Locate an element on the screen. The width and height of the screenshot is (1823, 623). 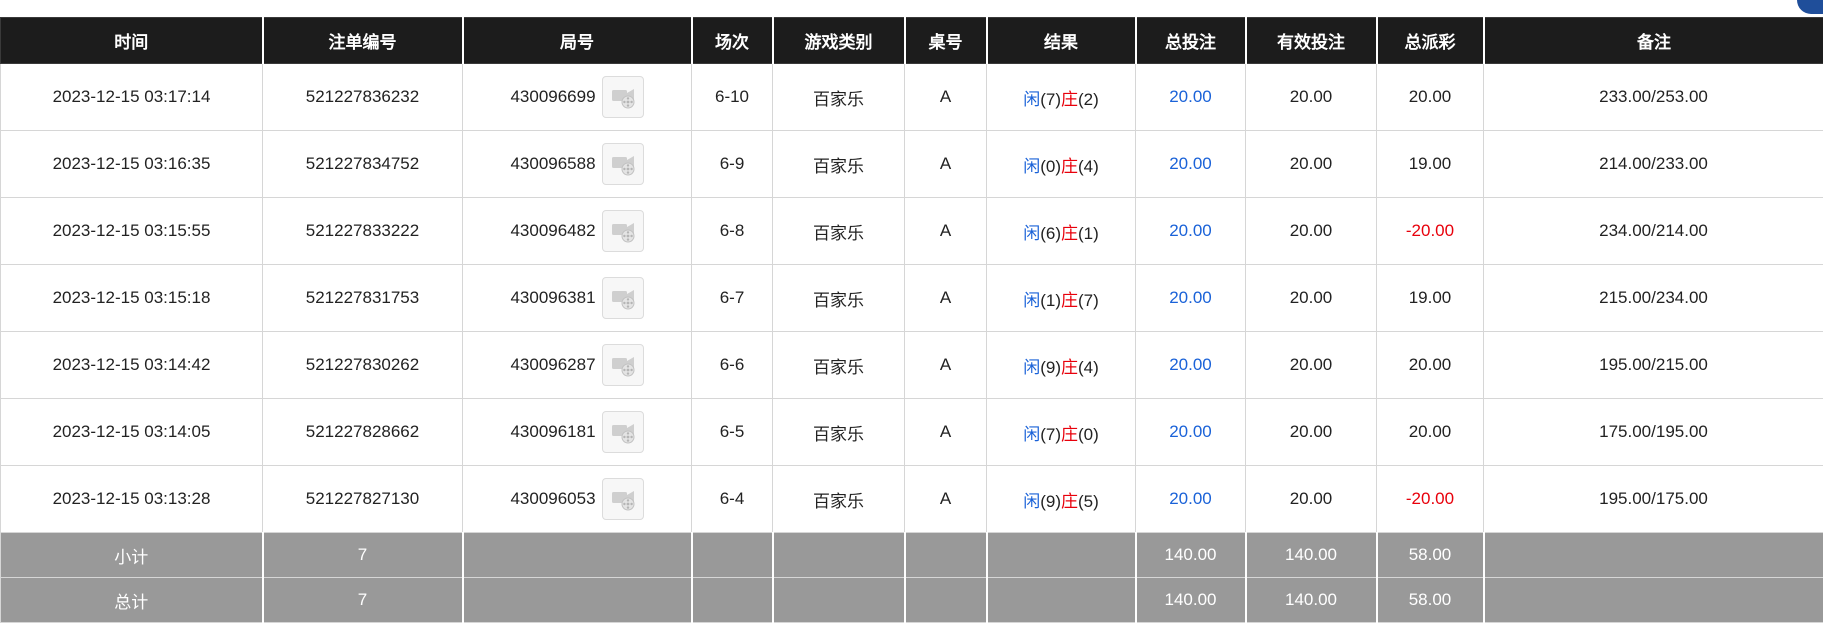
cell-session: 6-5 is located at coordinates (732, 432).